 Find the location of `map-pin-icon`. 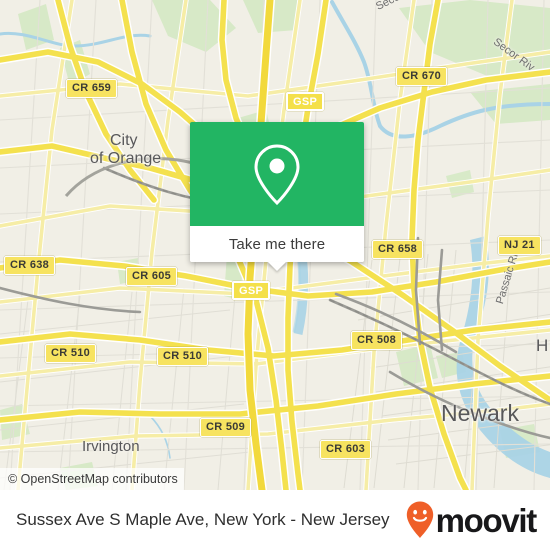

map-pin-icon is located at coordinates (277, 175).